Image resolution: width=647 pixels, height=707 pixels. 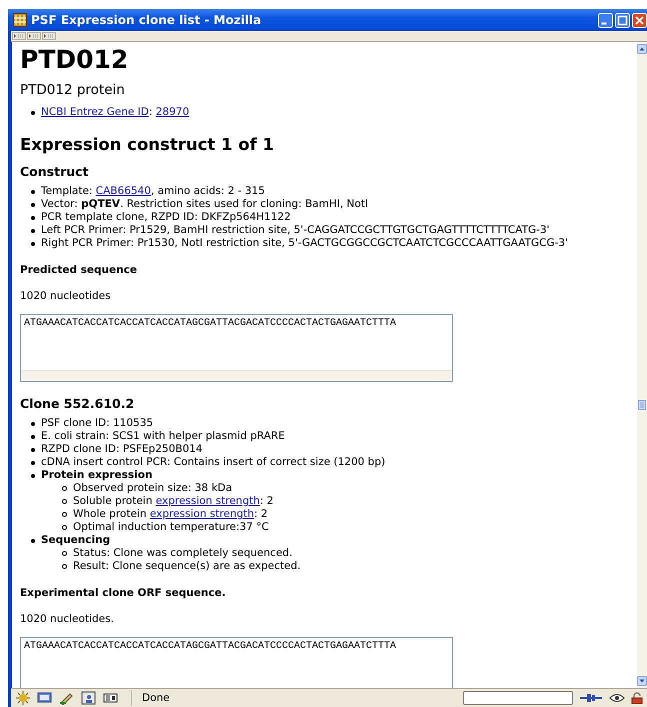 What do you see at coordinates (123, 191) in the screenshot?
I see `link: CAB66540` at bounding box center [123, 191].